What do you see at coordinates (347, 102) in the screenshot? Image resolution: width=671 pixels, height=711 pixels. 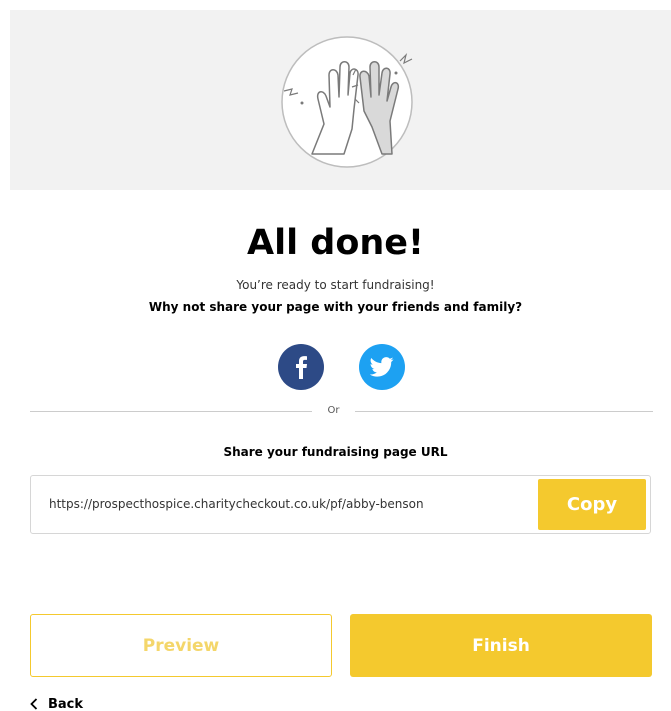 I see `high-five-icon` at bounding box center [347, 102].